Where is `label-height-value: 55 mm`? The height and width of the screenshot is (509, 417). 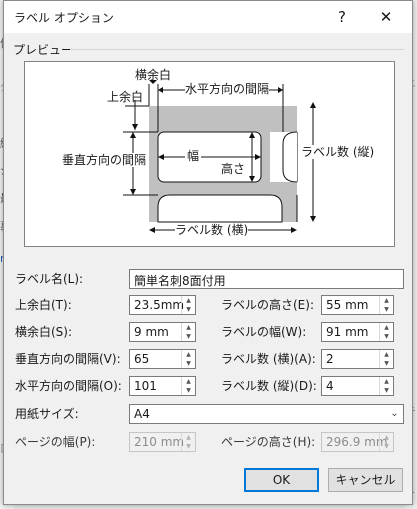 label-height-value: 55 mm is located at coordinates (347, 305).